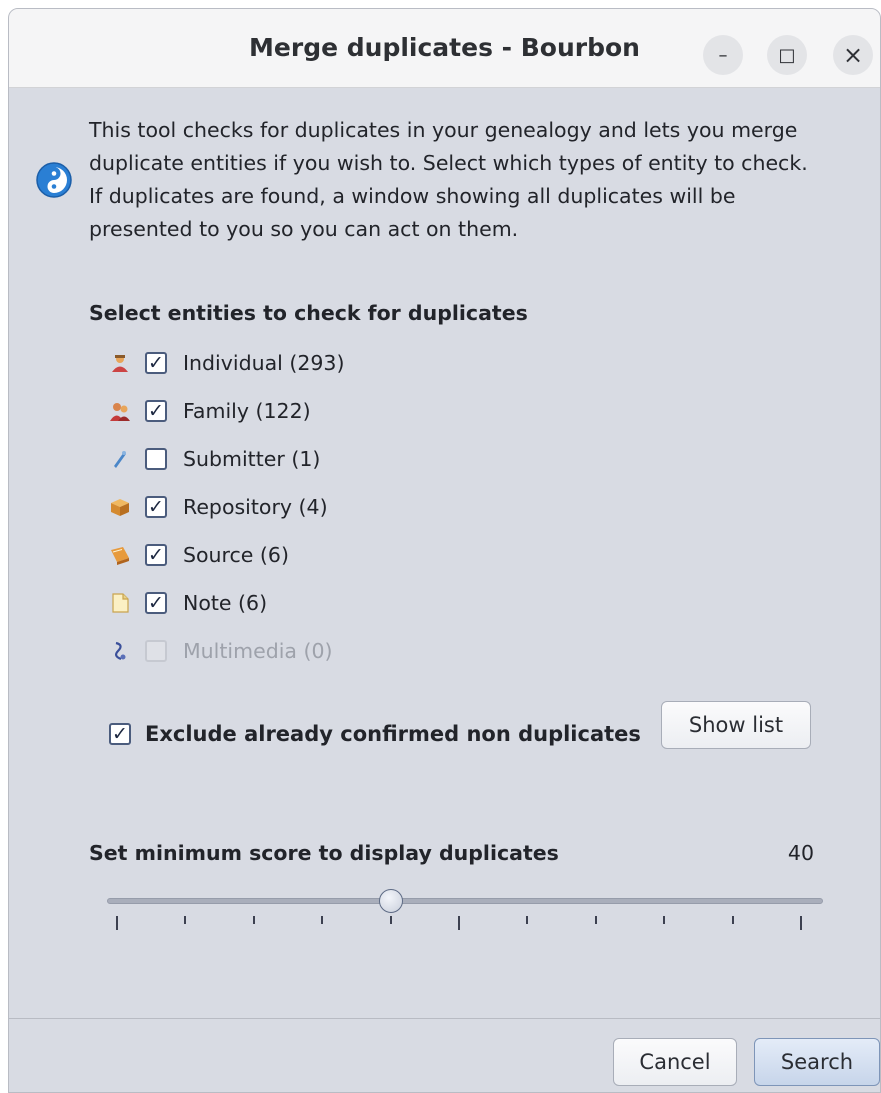 The image size is (881, 1093). Describe the element at coordinates (324, 853) in the screenshot. I see `minimum-score-label: Set minimum score to display duplicates` at that location.